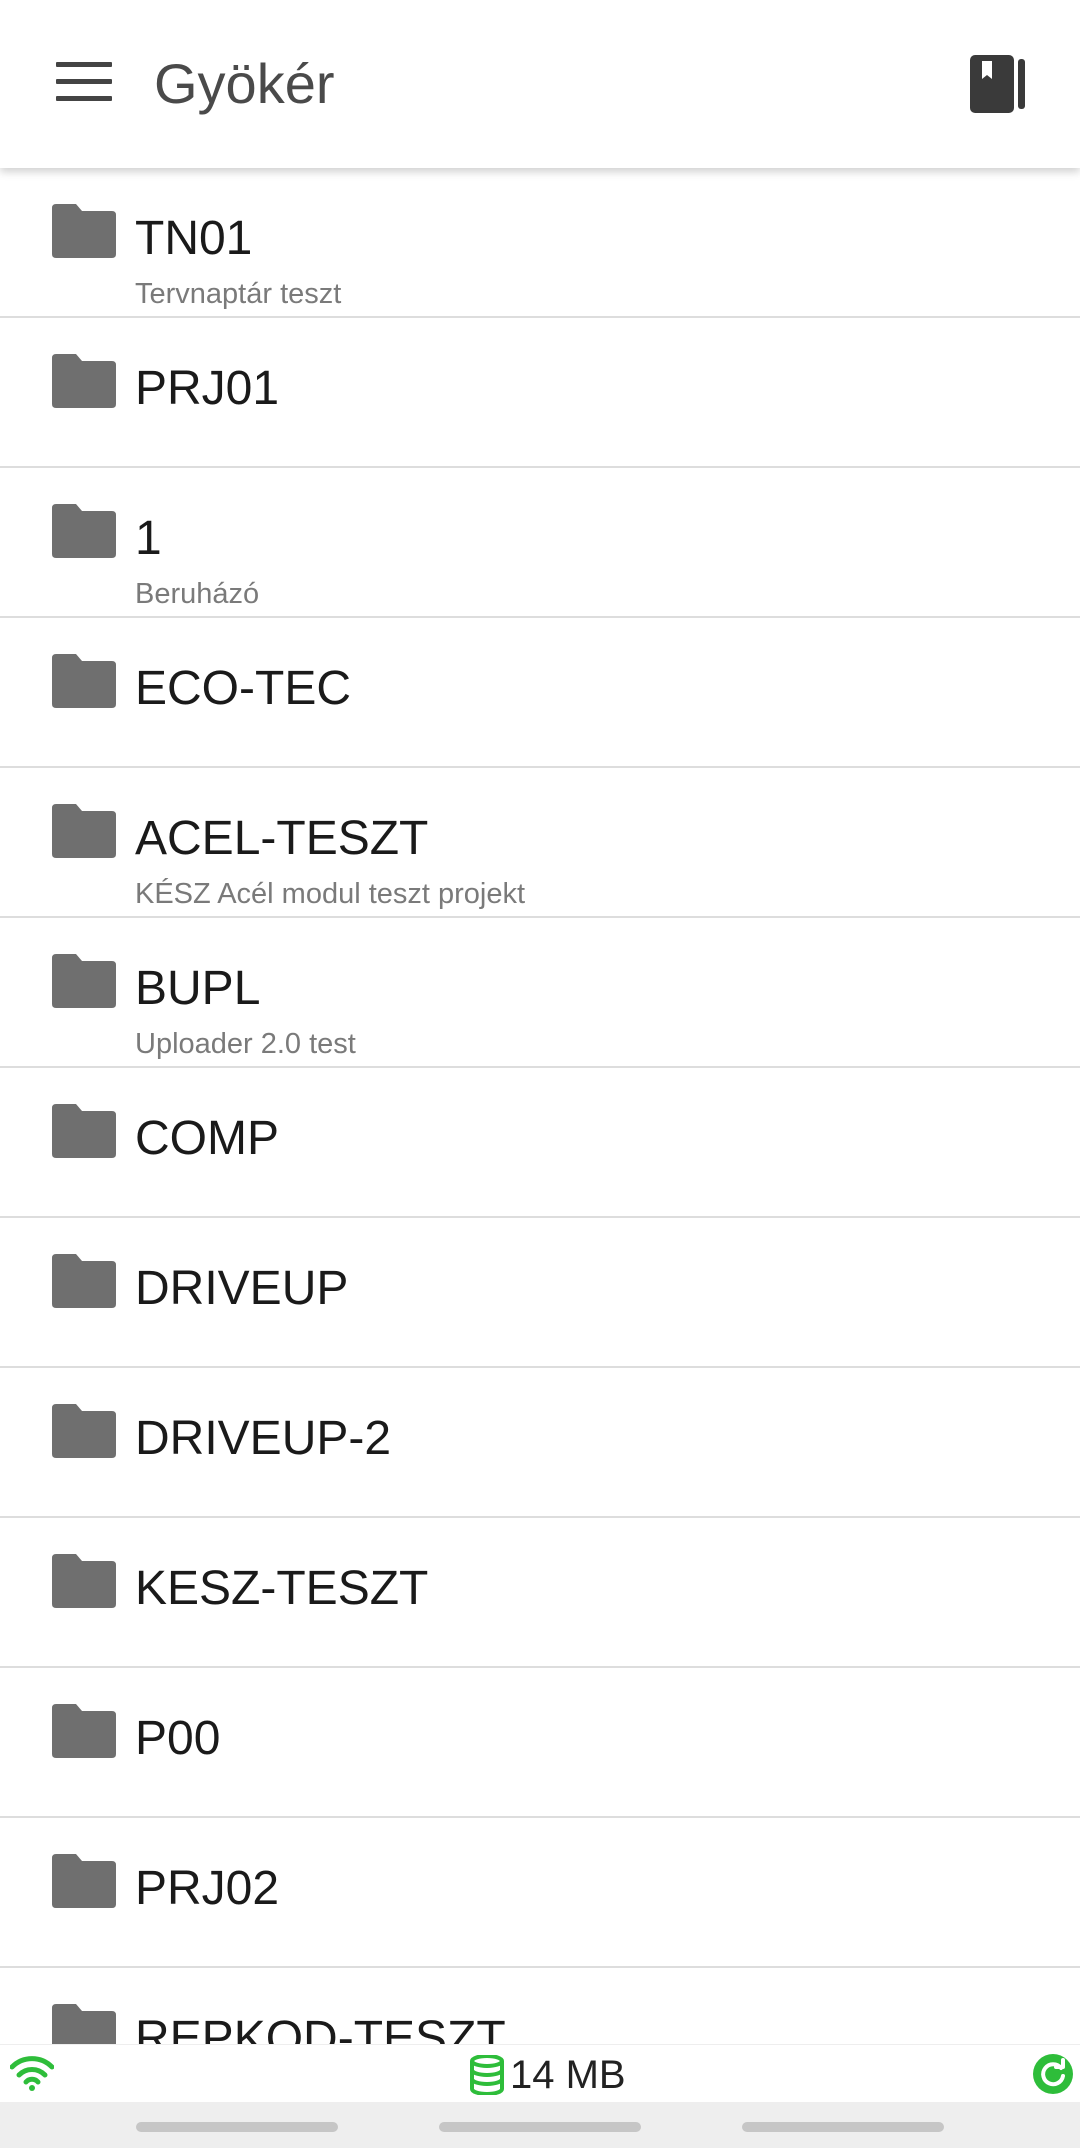 The image size is (1080, 2148). What do you see at coordinates (245, 1044) in the screenshot?
I see `folder-description: Uploader 2.0 test` at bounding box center [245, 1044].